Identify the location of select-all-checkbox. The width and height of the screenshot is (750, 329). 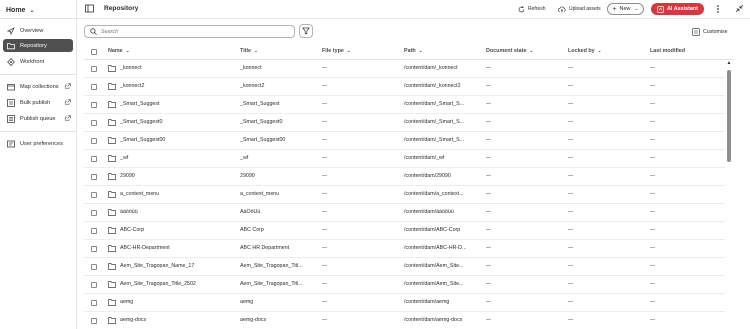
(94, 52).